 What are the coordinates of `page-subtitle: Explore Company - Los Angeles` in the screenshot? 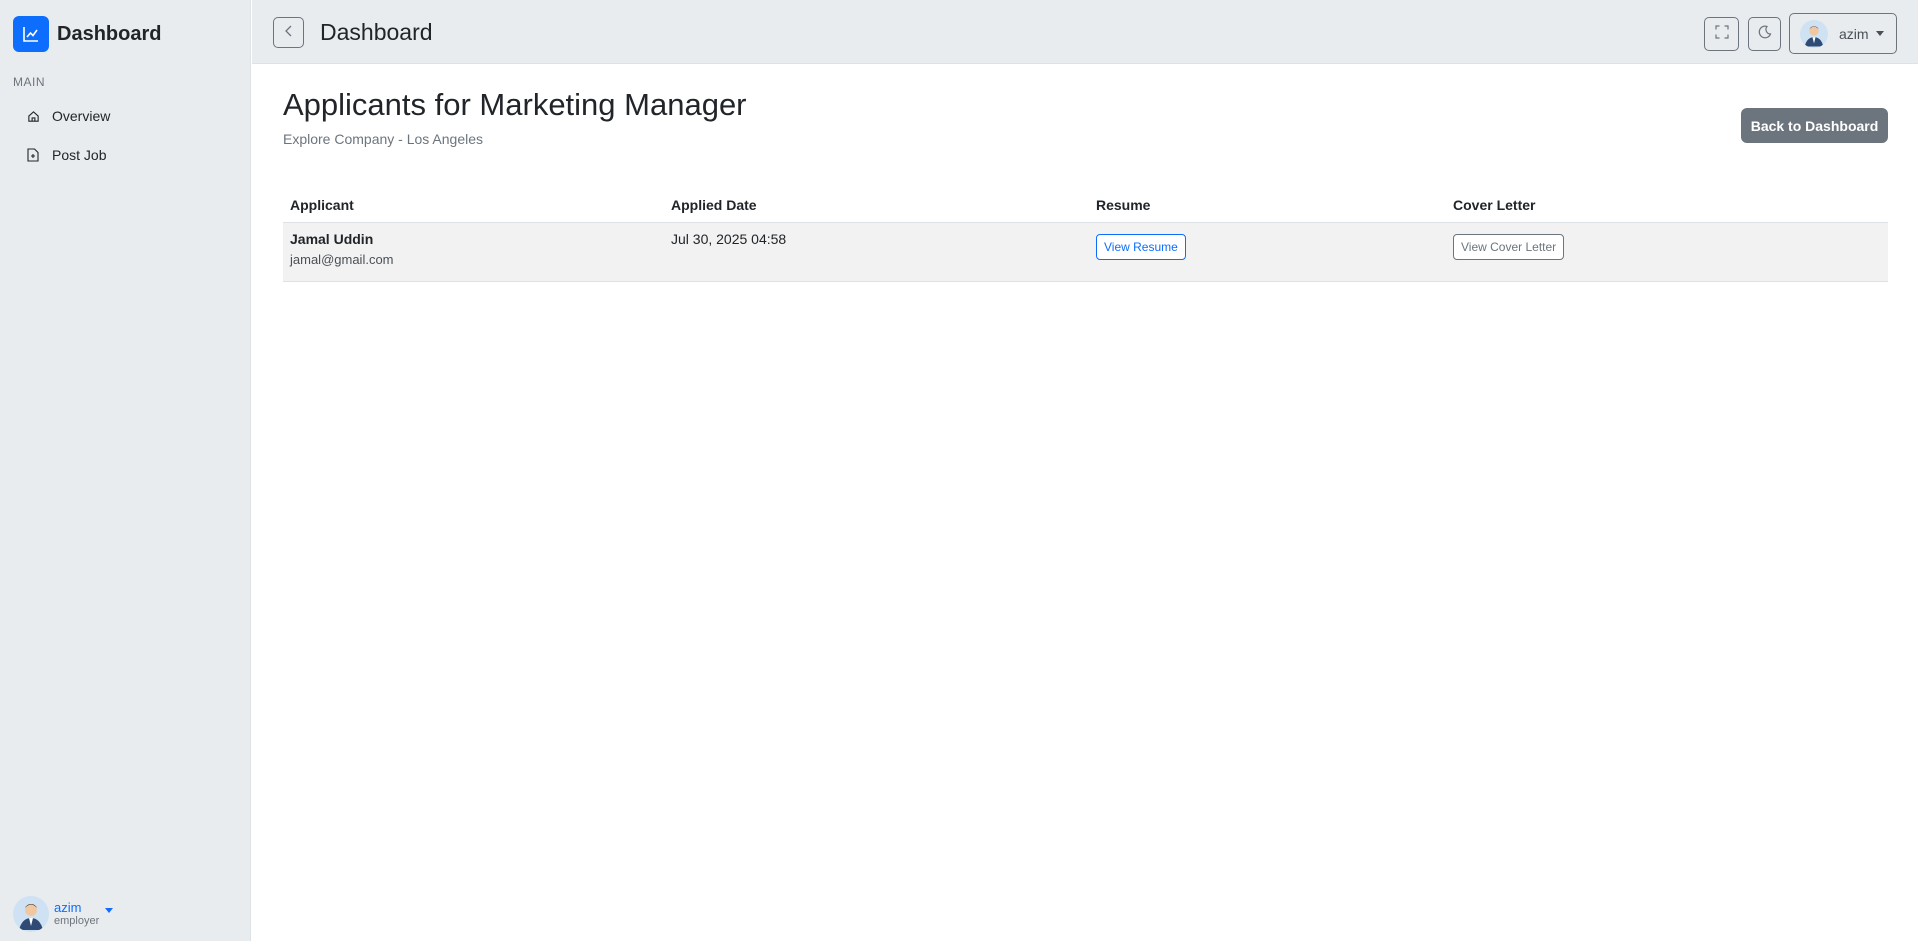 It's located at (383, 139).